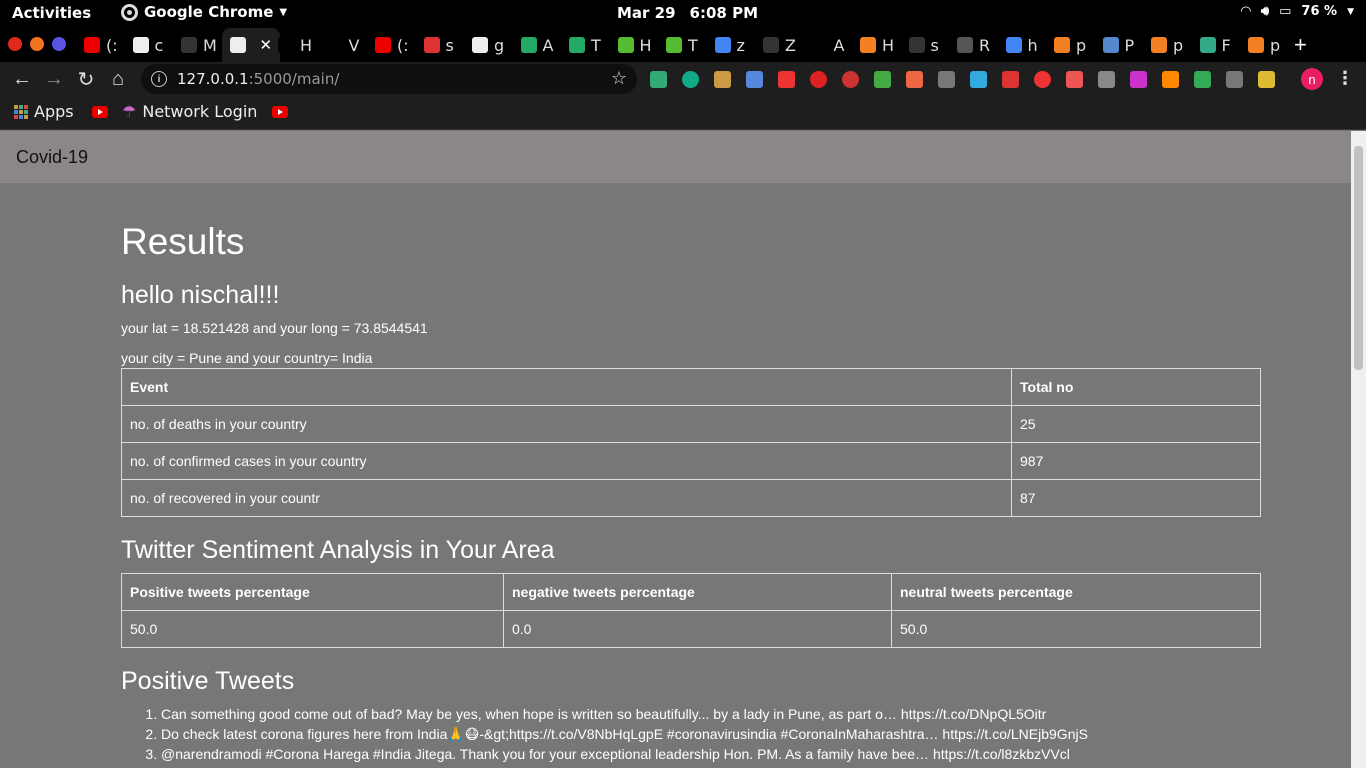  What do you see at coordinates (850, 79) in the screenshot?
I see `block-icon` at bounding box center [850, 79].